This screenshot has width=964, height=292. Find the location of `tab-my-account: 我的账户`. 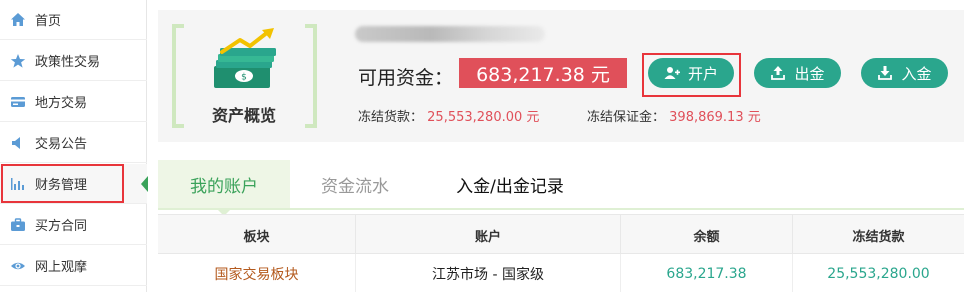

tab-my-account: 我的账户 is located at coordinates (224, 184).